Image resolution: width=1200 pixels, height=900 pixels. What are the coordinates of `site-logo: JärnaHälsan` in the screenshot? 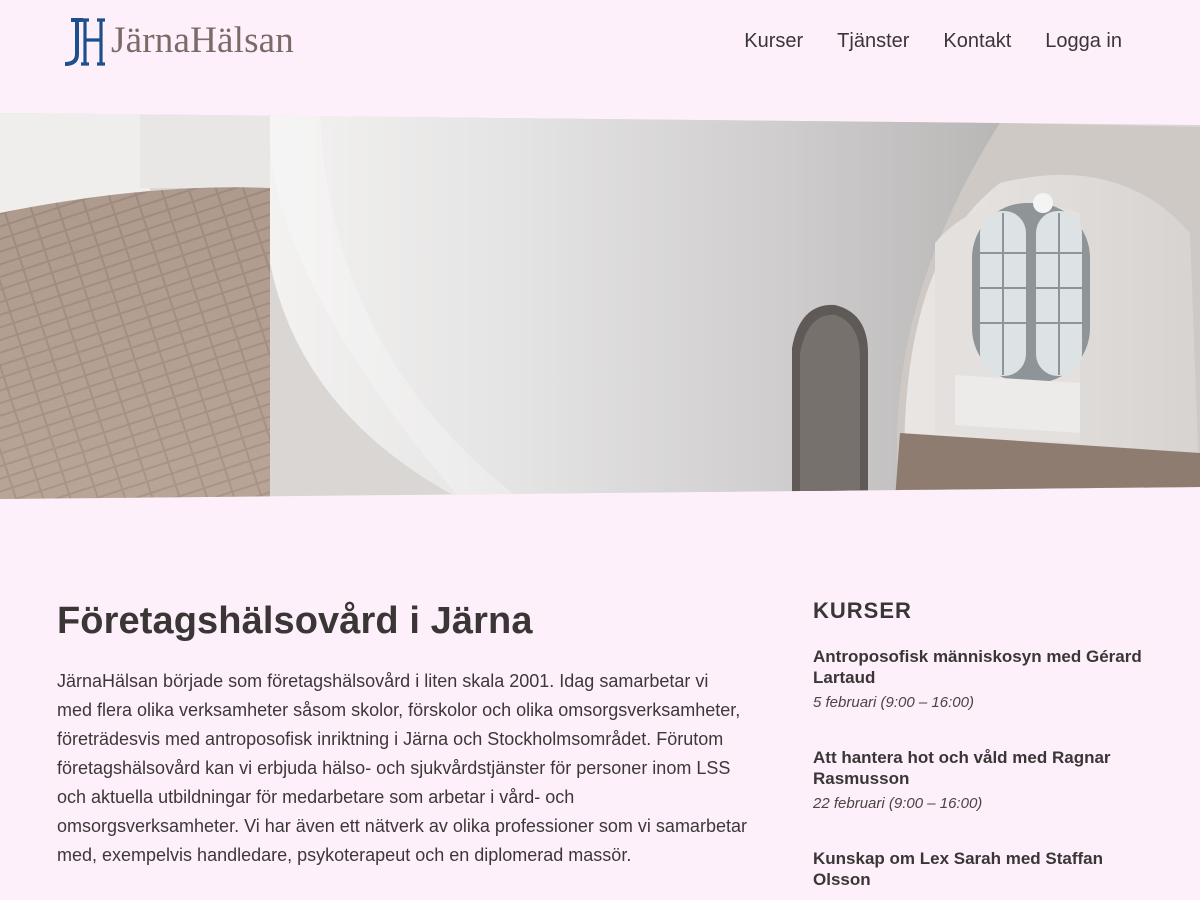 It's located at (175, 42).